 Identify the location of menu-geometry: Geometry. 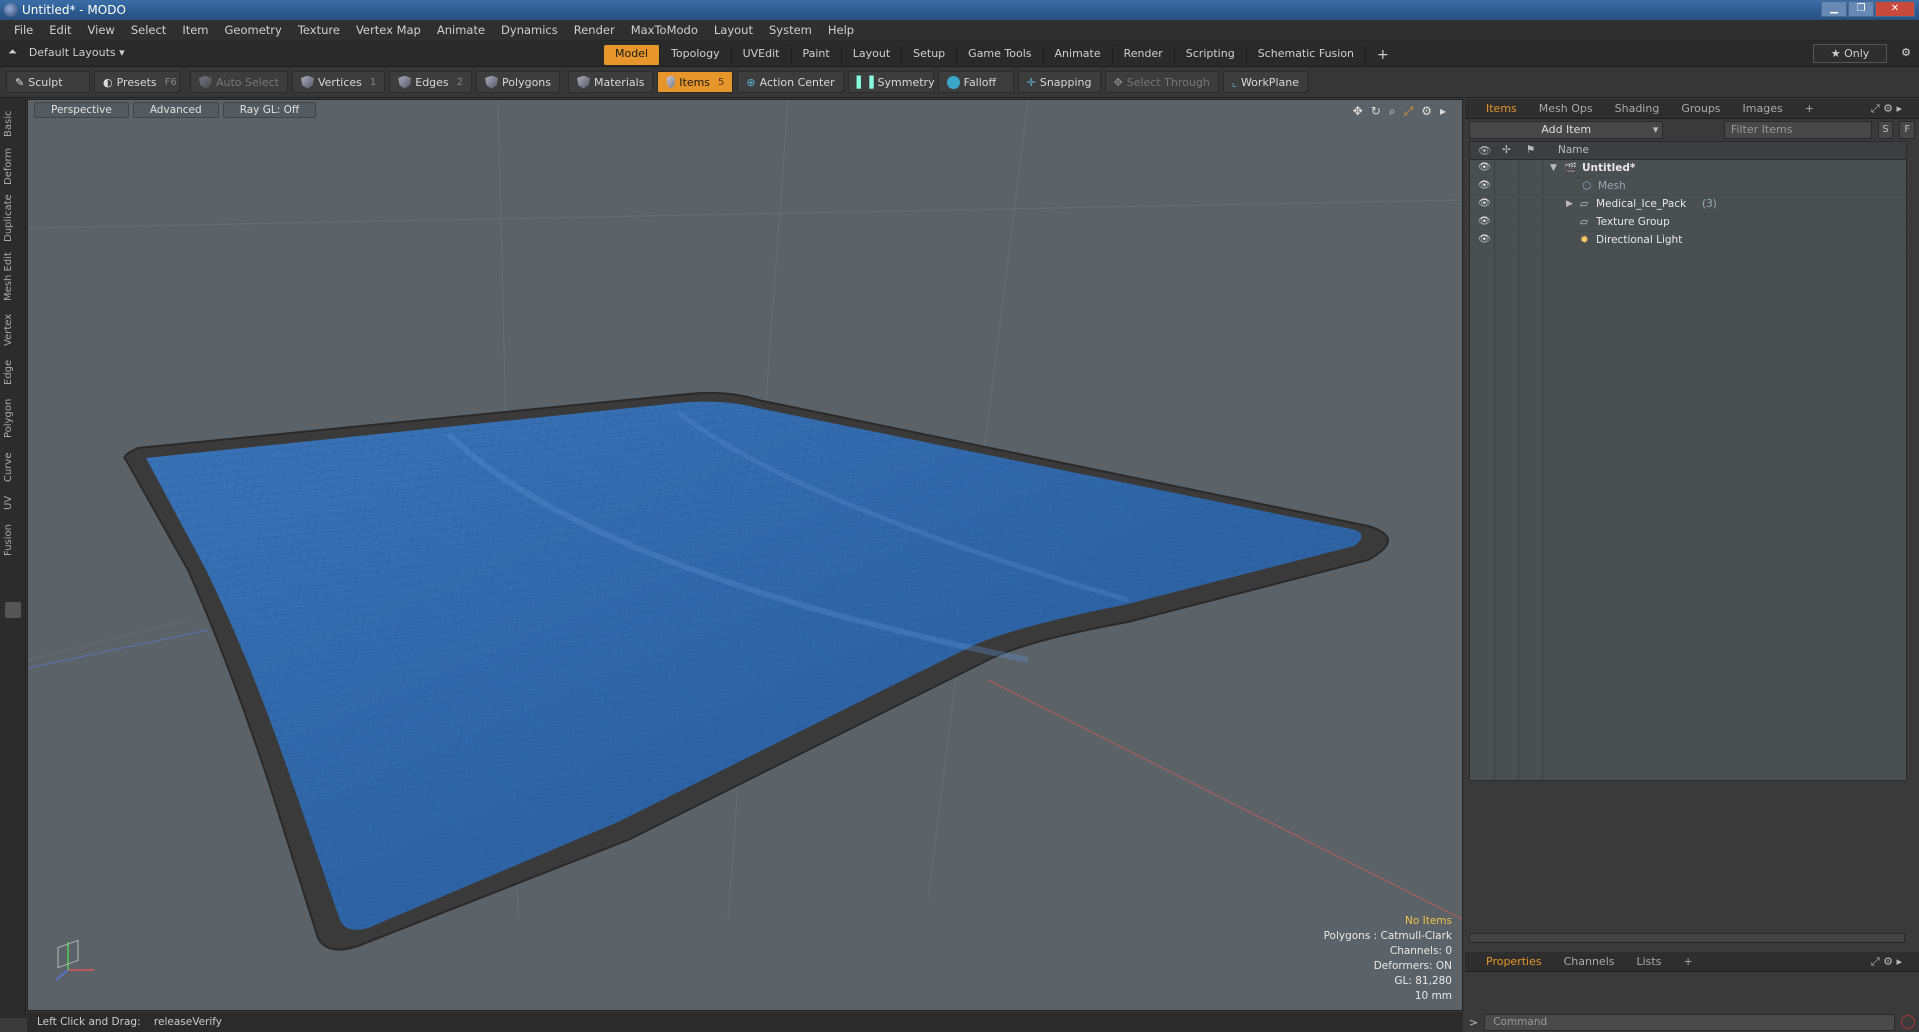
(253, 30).